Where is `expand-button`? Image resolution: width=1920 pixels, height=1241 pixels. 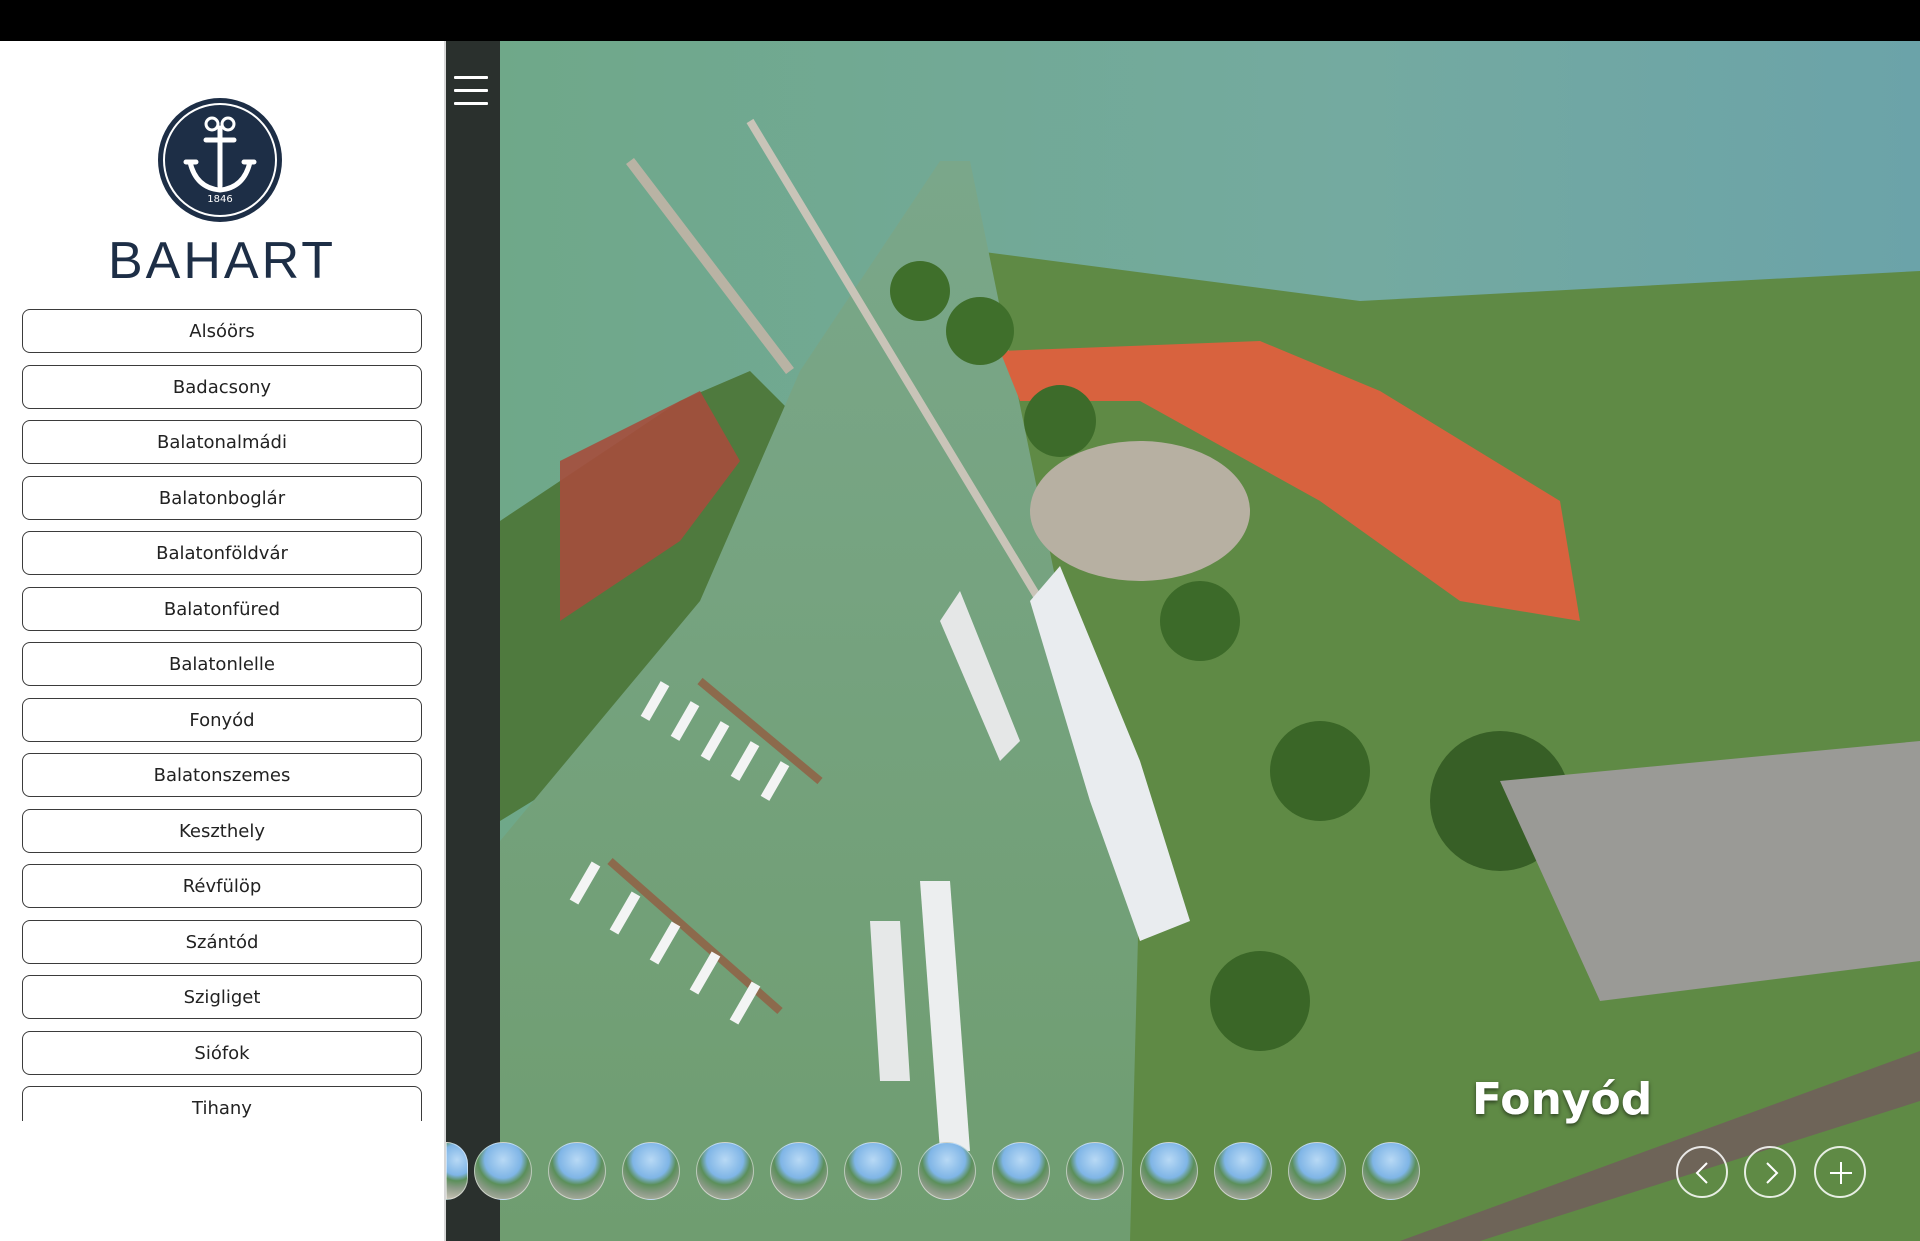 expand-button is located at coordinates (1840, 1172).